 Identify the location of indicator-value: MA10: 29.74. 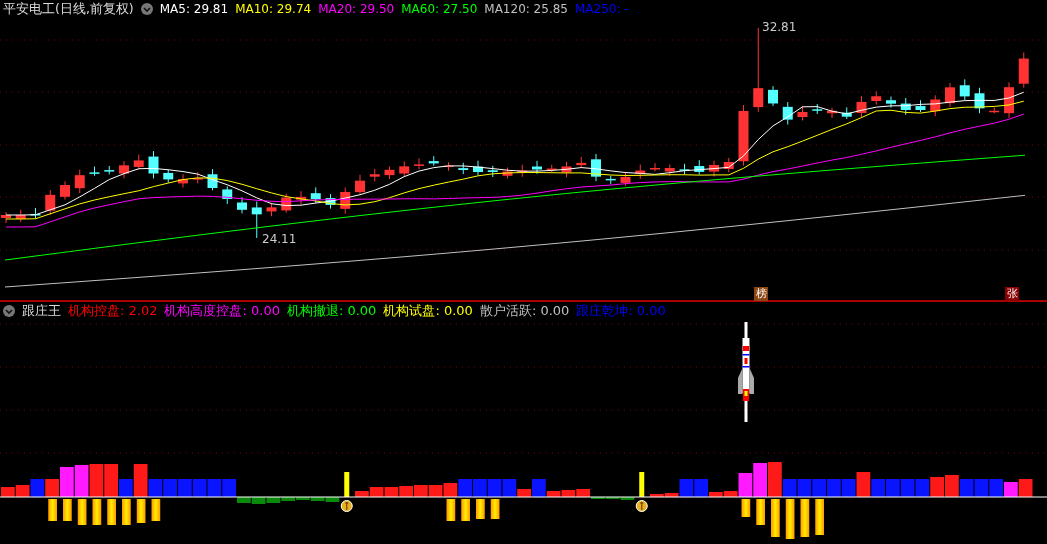
(273, 9).